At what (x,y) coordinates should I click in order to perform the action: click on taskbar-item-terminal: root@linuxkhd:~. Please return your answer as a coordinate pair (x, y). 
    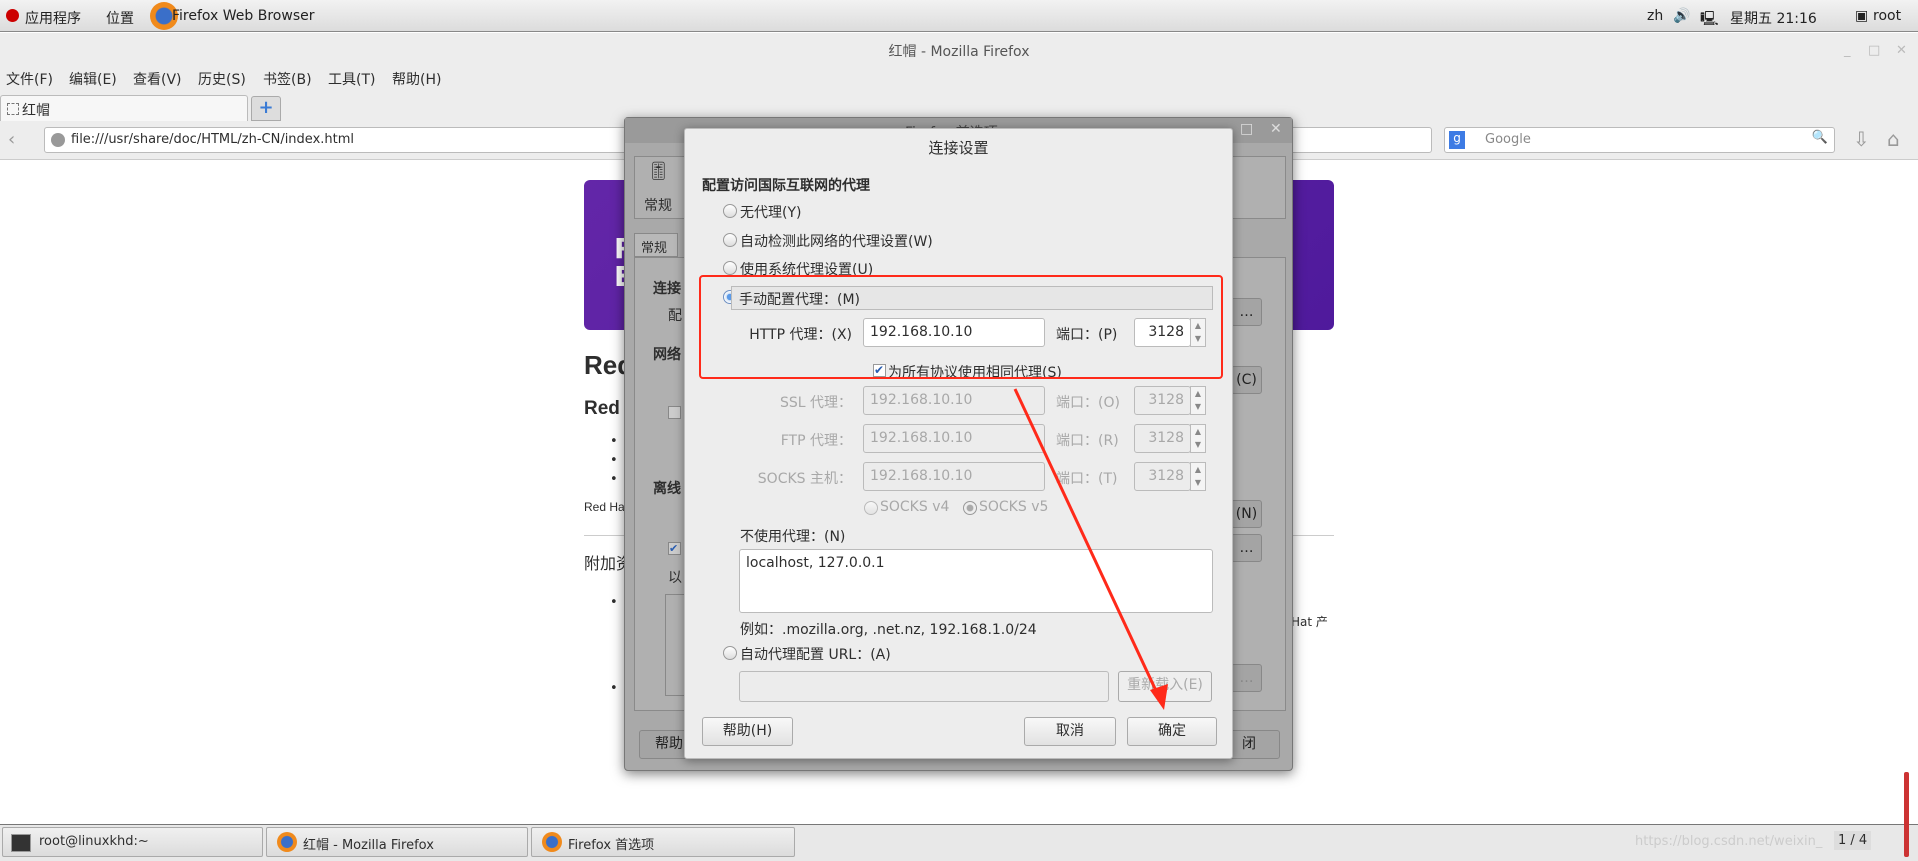
    Looking at the image, I should click on (132, 842).